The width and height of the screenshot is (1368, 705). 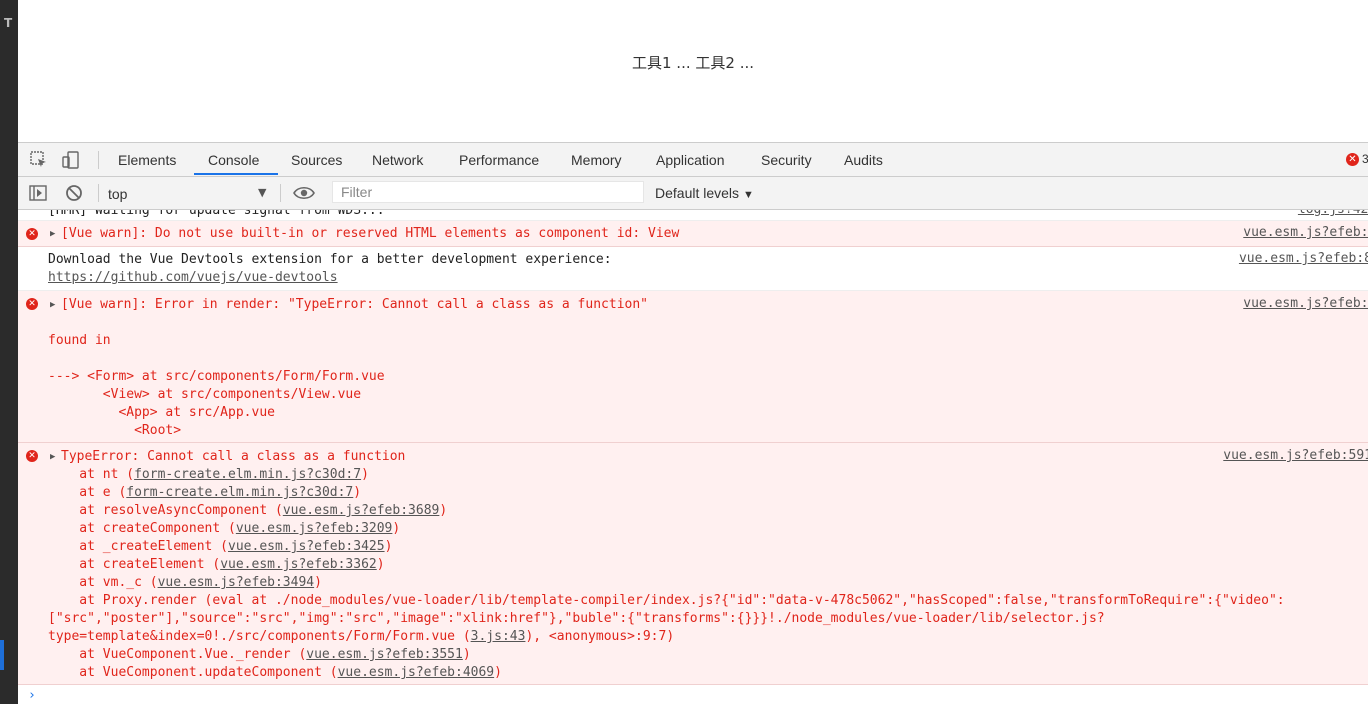 I want to click on console-prompt-icon: ›, so click(x=32, y=695).